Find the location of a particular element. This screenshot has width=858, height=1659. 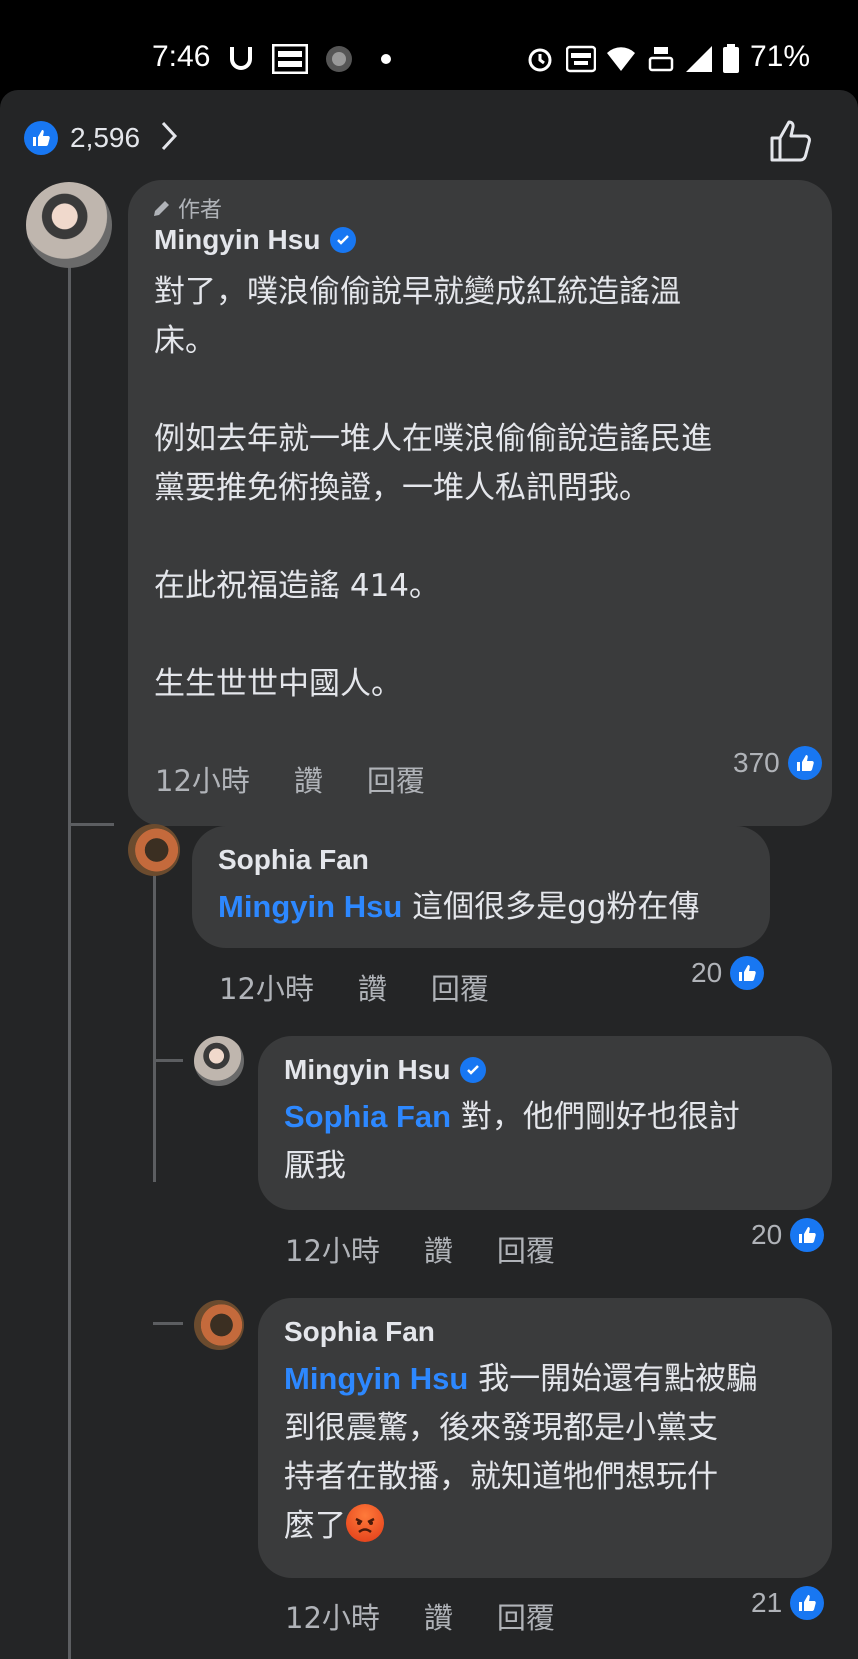

alarm-icon is located at coordinates (540, 59).